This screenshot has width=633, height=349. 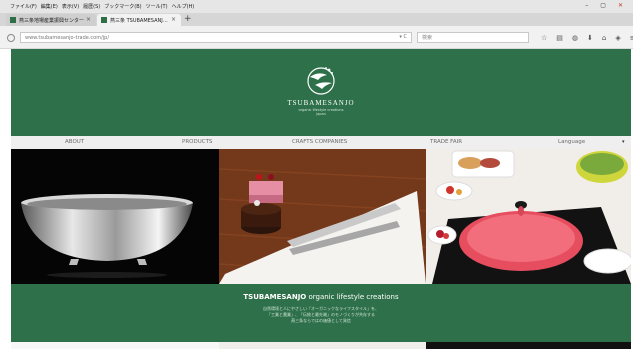 I want to click on close-window-button: ✕, so click(x=620, y=5).